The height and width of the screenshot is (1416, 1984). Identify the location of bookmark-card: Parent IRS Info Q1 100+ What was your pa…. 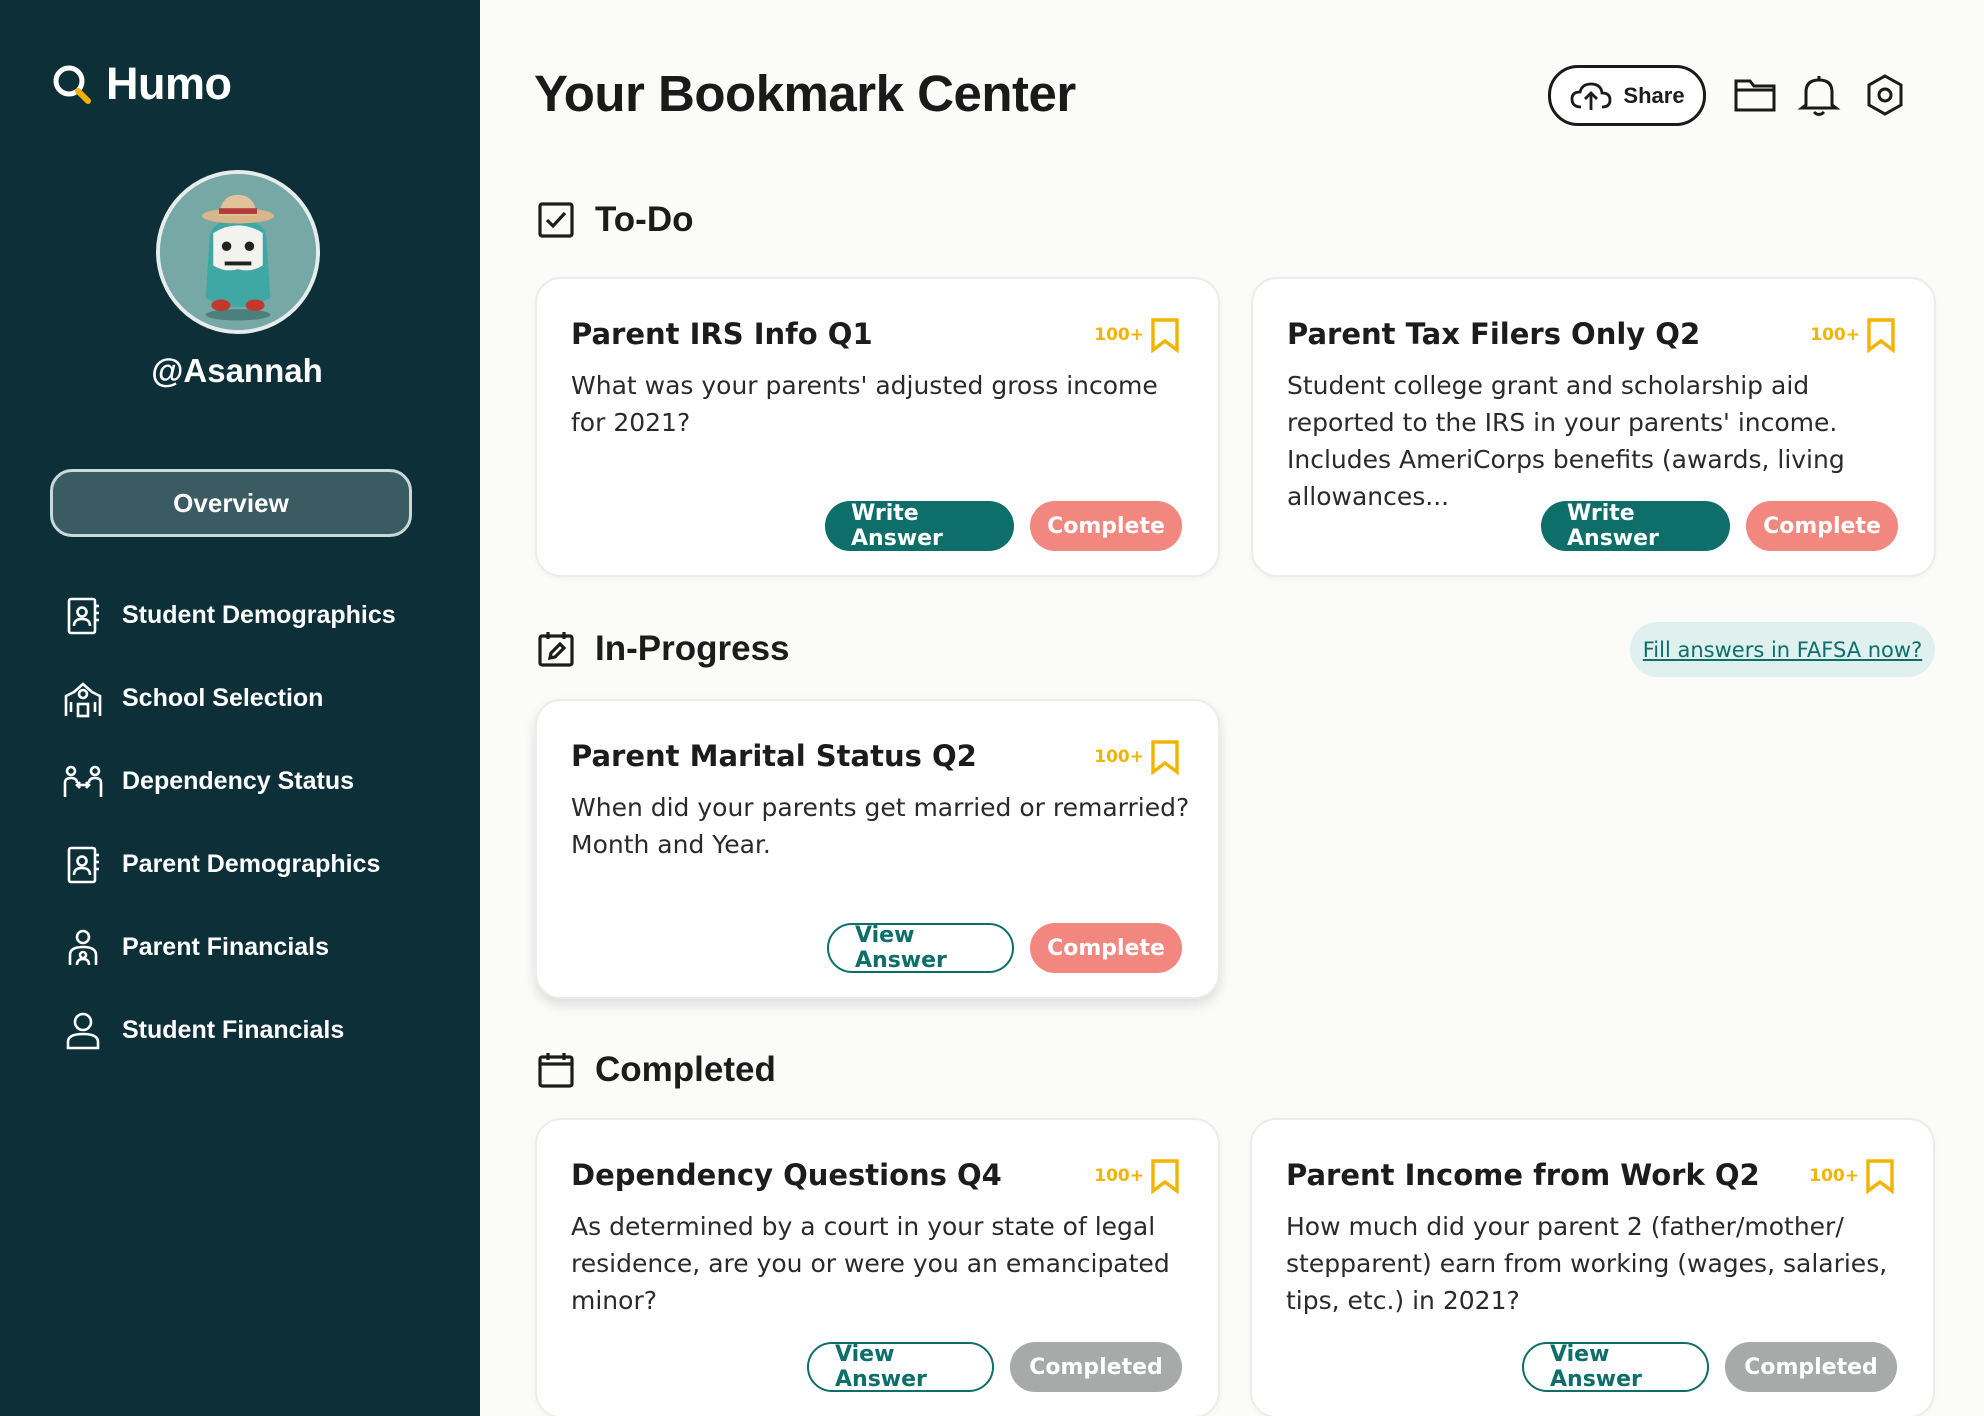
(877, 427).